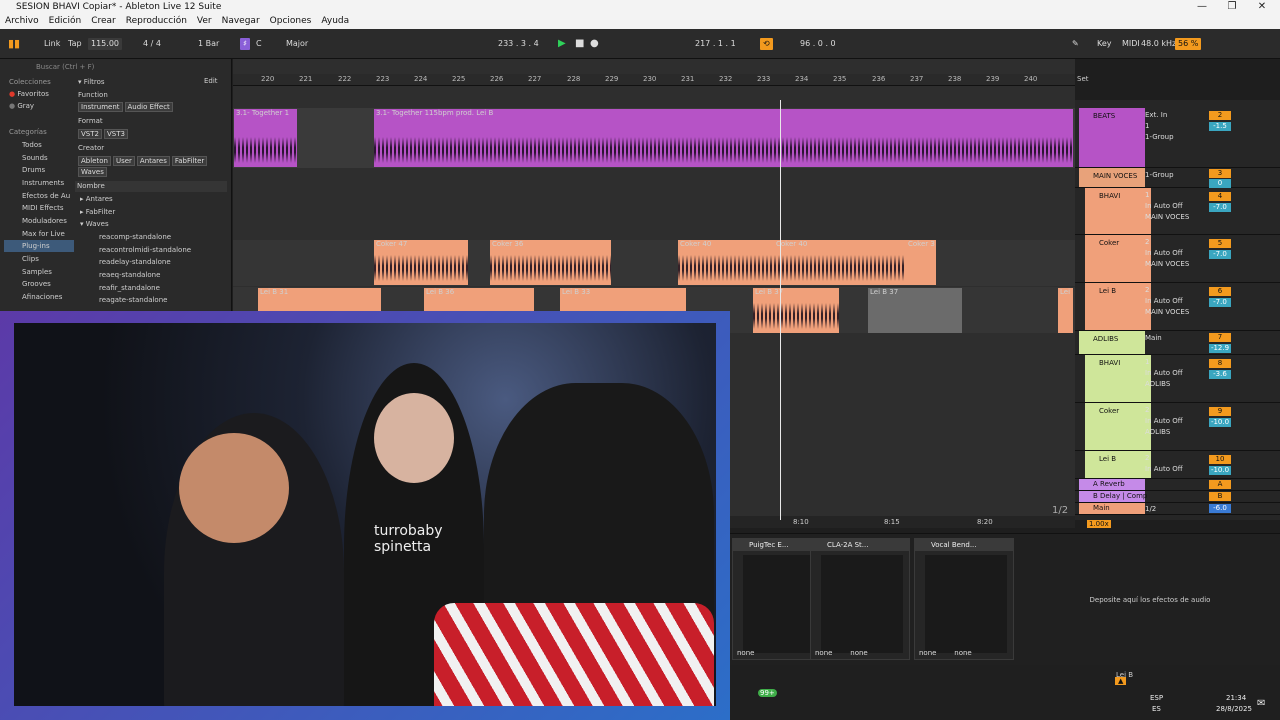 This screenshot has height=720, width=1280. I want to click on audio-clip: Coker 47, so click(421, 262).